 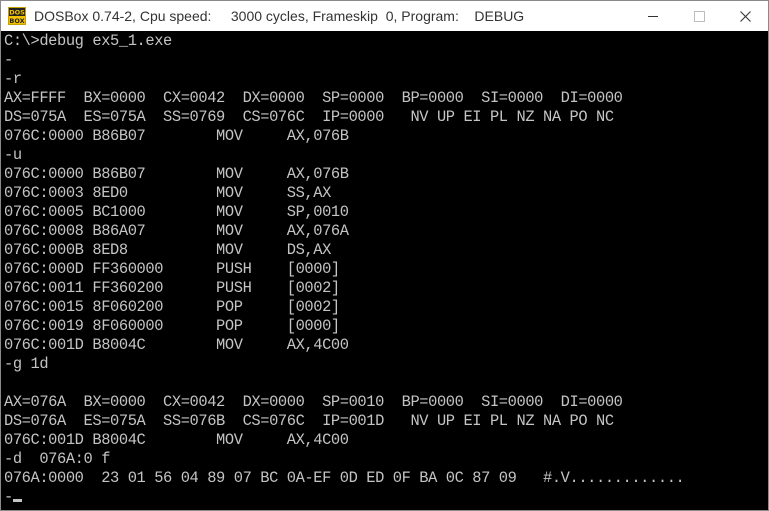 I want to click on console-line: 076C:0011 FF360200 PUSH [0002], so click(x=172, y=288).